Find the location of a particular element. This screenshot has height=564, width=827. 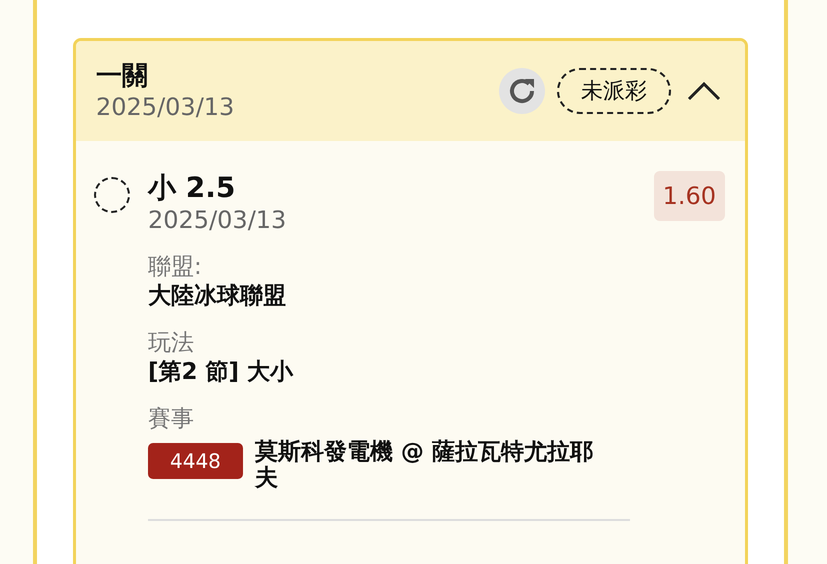

field-value: [第2 節] 大小 is located at coordinates (221, 372).